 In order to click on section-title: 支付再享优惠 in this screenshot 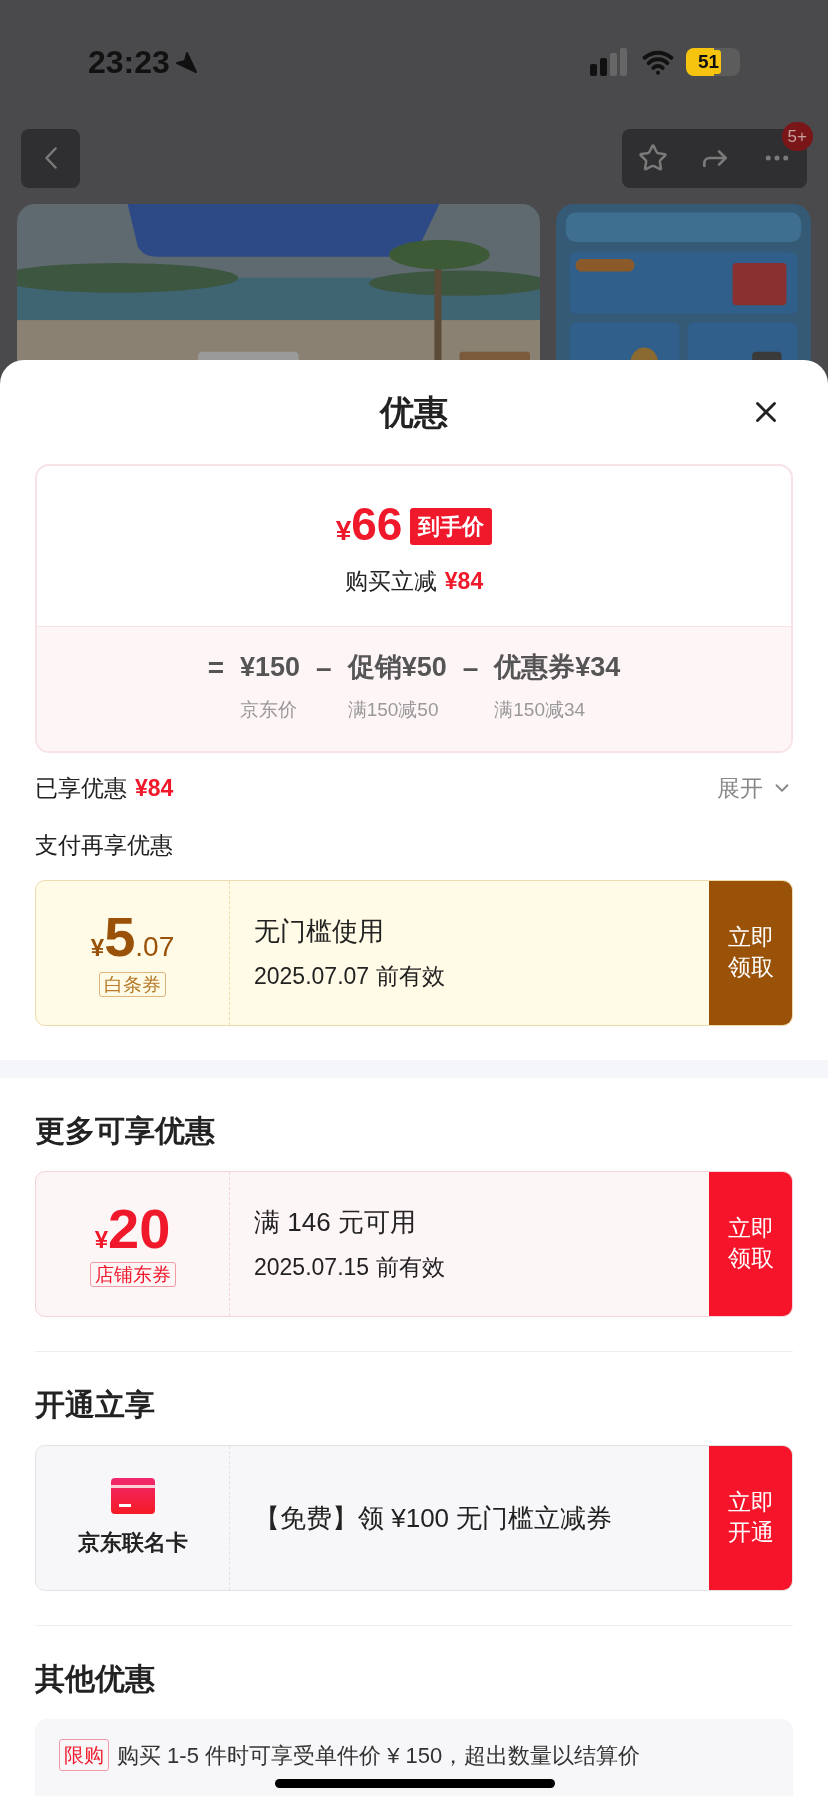, I will do `click(104, 845)`.